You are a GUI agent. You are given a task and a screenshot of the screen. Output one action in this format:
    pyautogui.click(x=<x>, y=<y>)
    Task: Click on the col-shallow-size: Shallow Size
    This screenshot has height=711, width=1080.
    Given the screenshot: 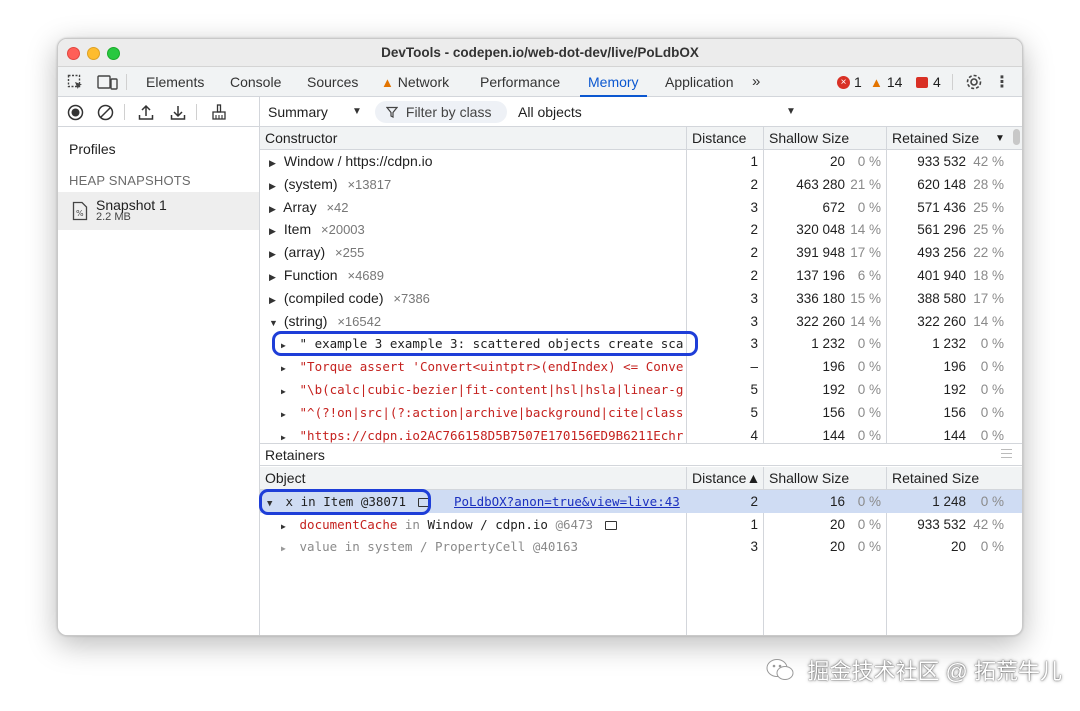 What is the action you would take?
    pyautogui.click(x=806, y=138)
    